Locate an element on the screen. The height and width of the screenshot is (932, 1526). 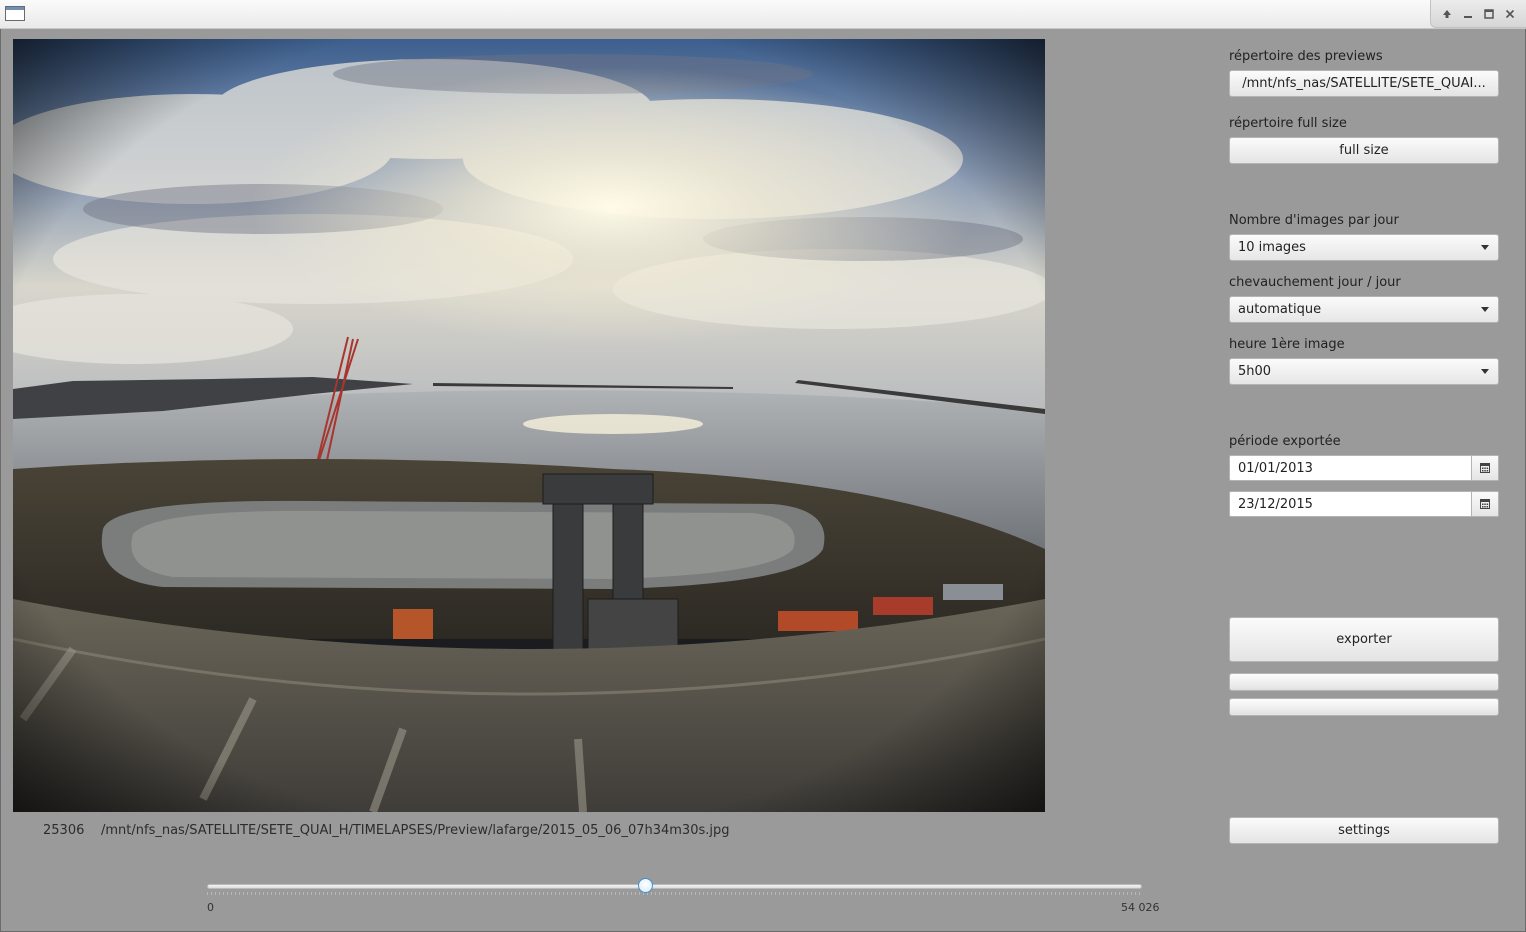
export-period-label: période exportée is located at coordinates (1285, 441).